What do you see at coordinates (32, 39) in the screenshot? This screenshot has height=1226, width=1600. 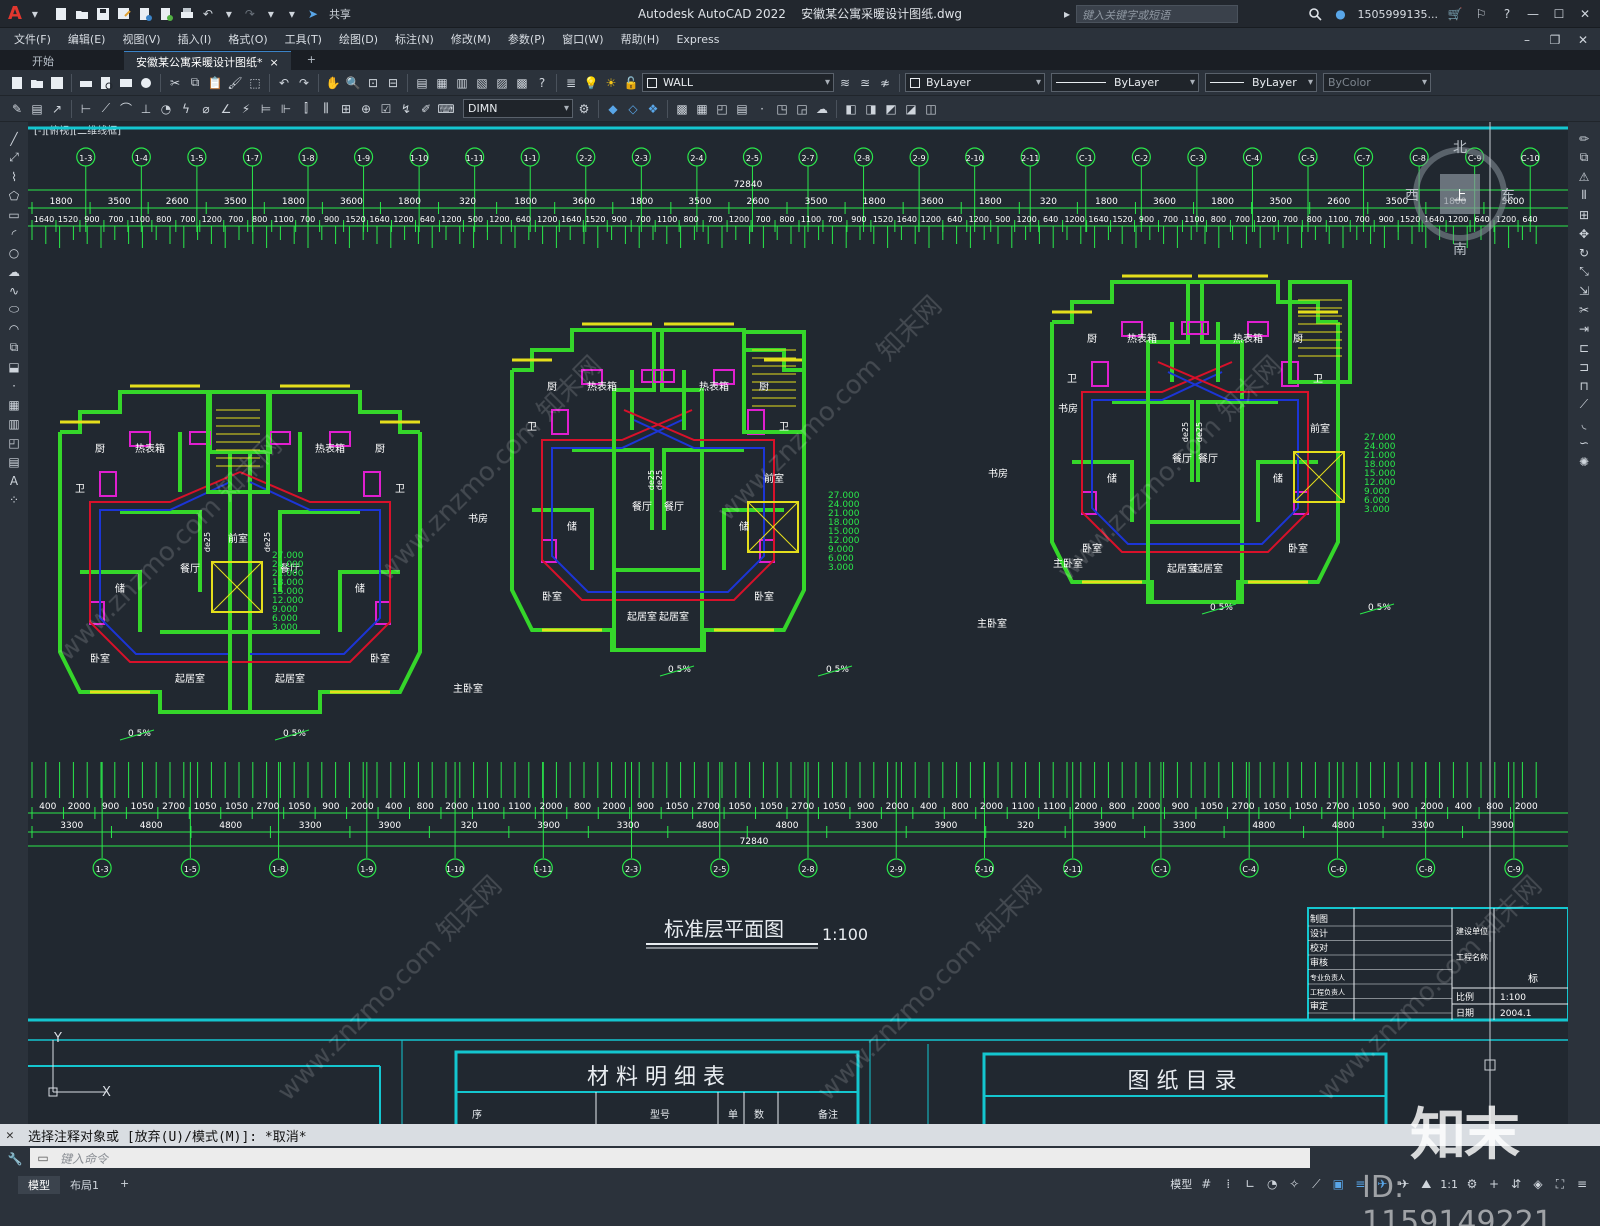 I see `menu-file: 文件(F)` at bounding box center [32, 39].